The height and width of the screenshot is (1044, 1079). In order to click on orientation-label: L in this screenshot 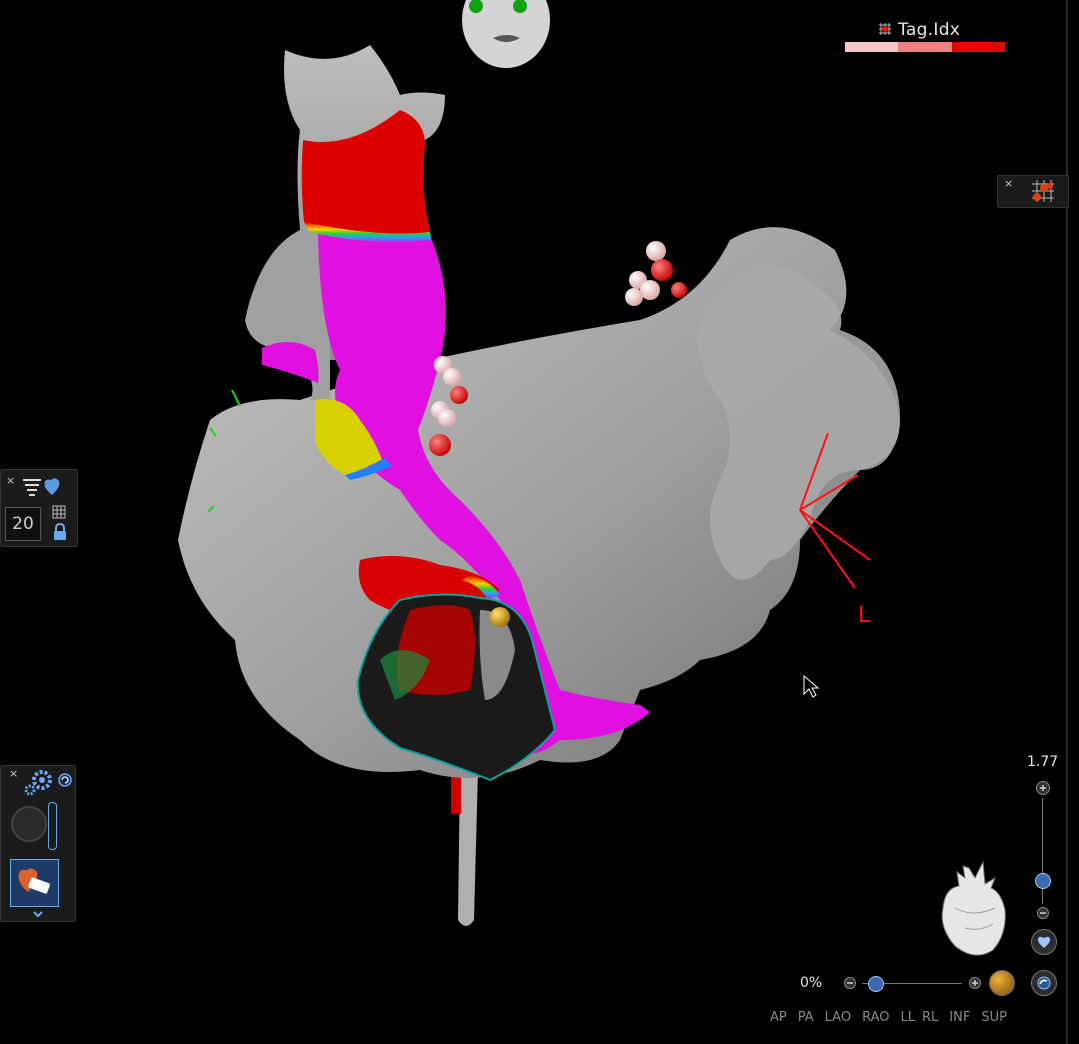, I will do `click(864, 615)`.